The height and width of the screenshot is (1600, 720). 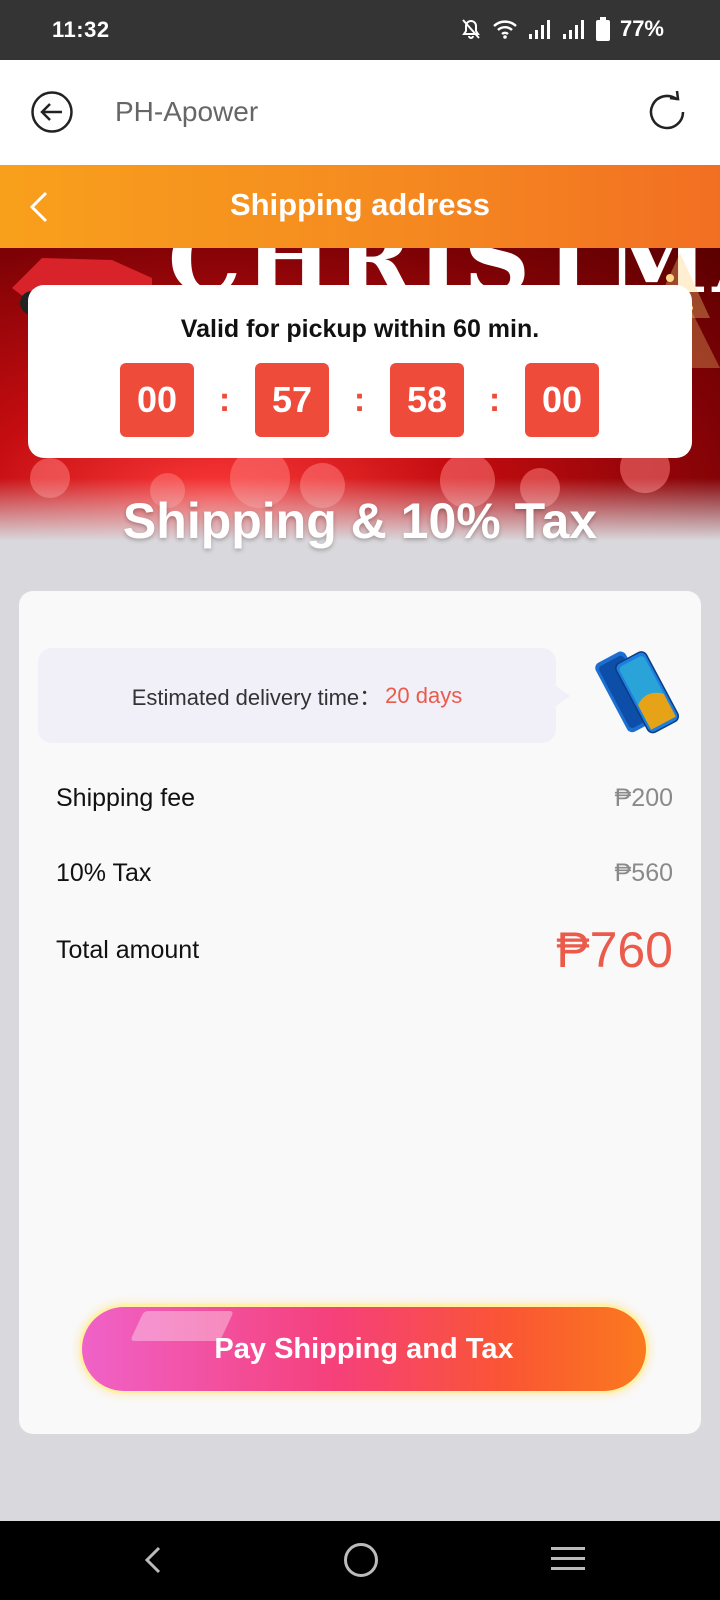 What do you see at coordinates (128, 949) in the screenshot?
I see `total-label: Total amount` at bounding box center [128, 949].